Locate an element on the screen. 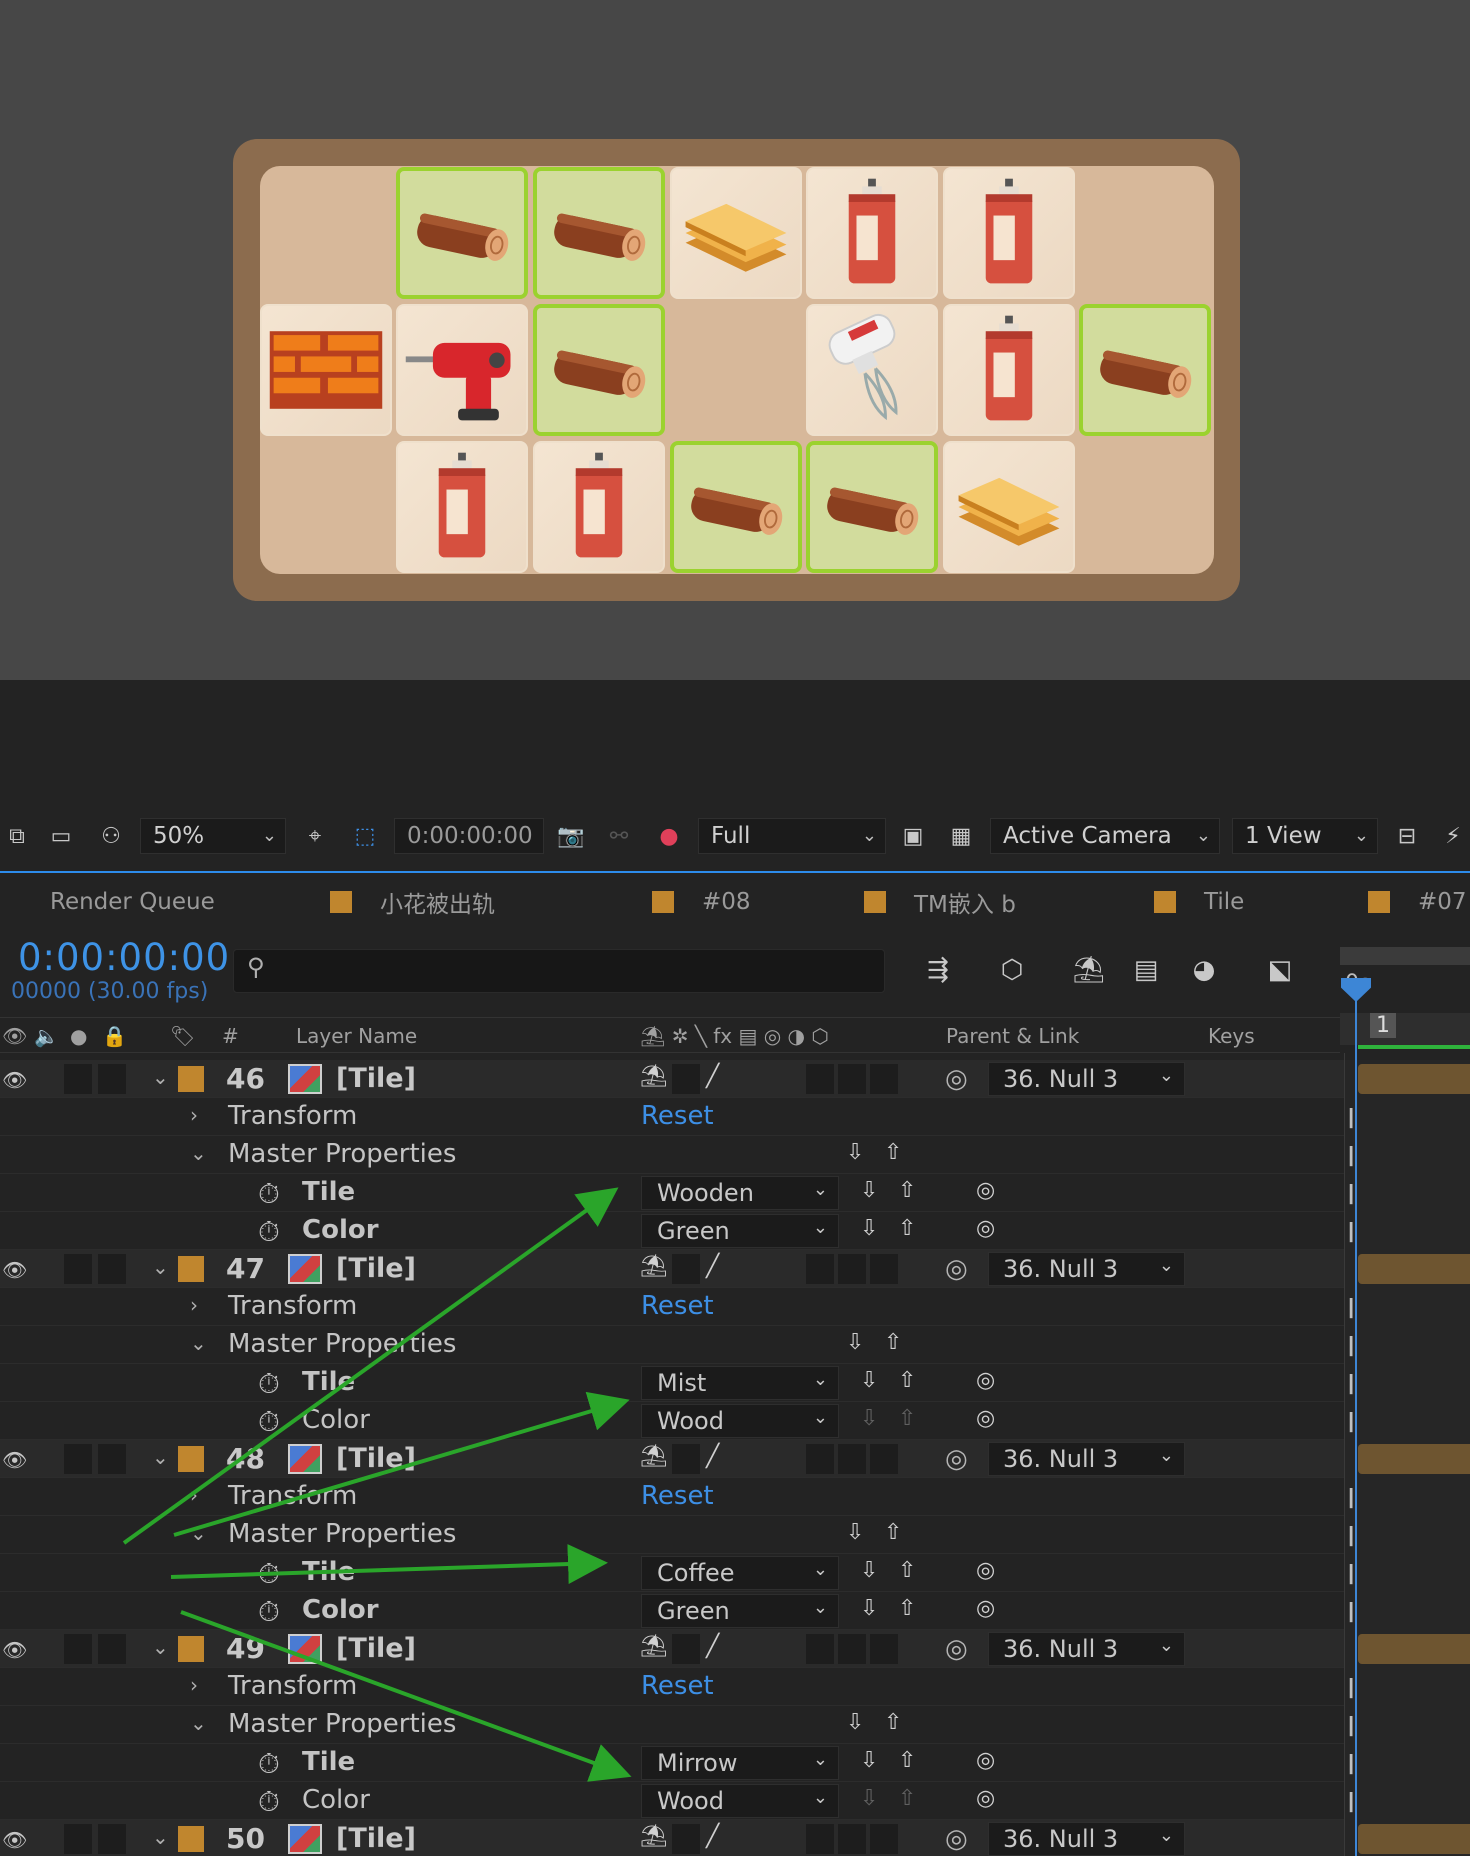  fast-preview-icon: ⚡ is located at coordinates (1453, 836).